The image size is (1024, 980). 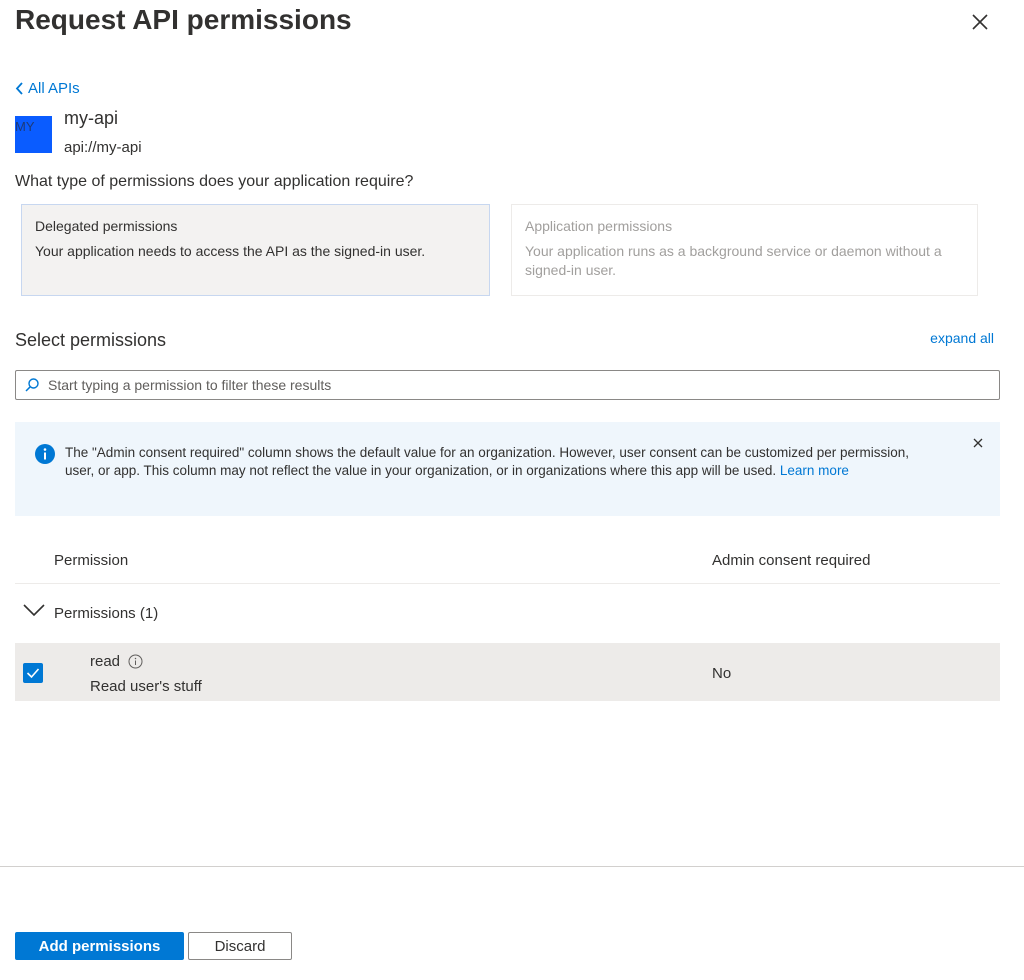 I want to click on checkmark-icon, so click(x=33, y=673).